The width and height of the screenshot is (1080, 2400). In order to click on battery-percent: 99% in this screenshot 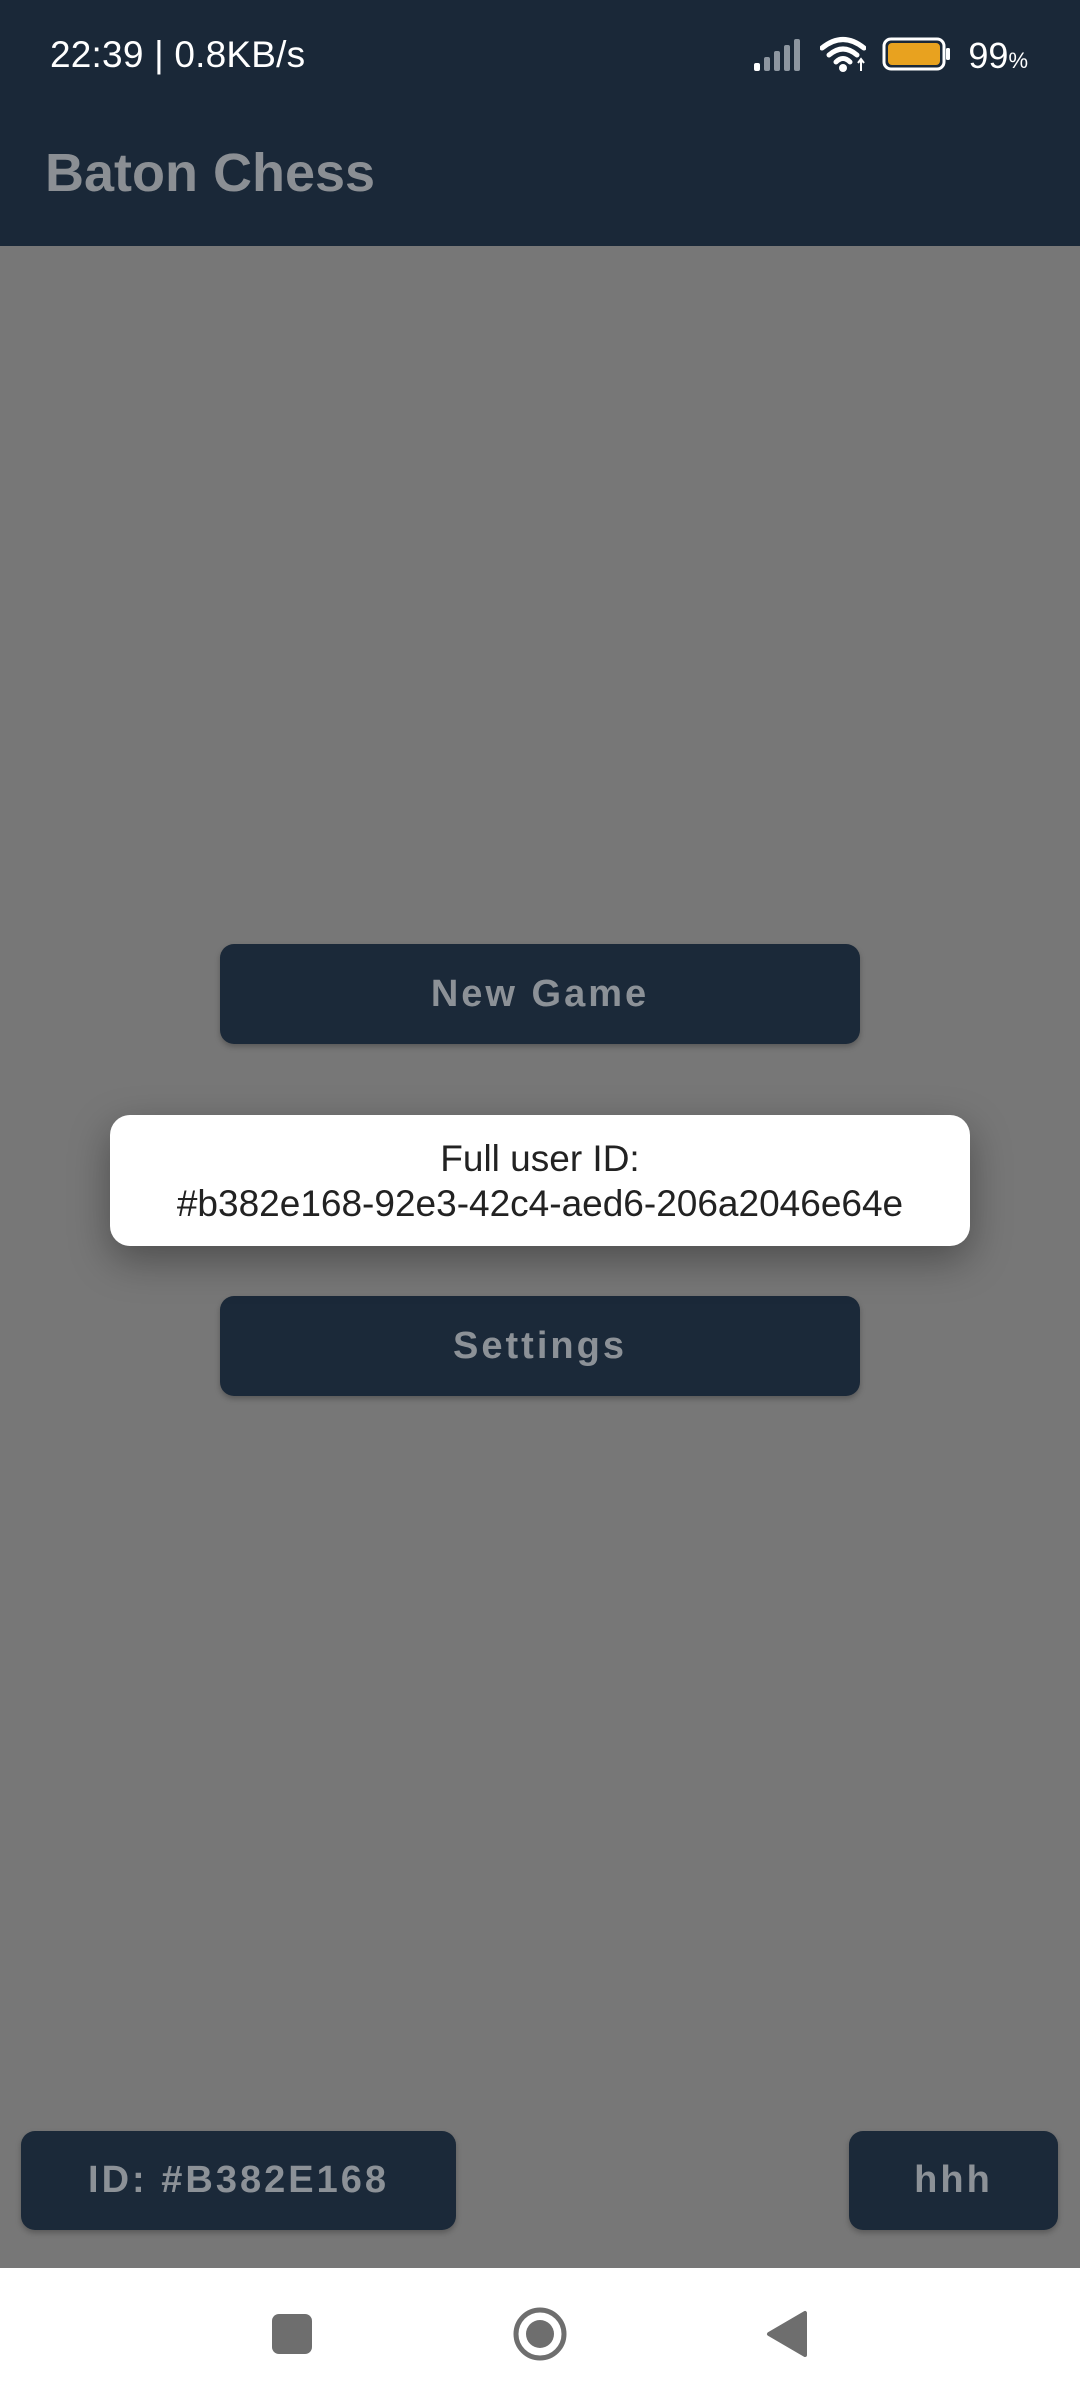, I will do `click(998, 56)`.